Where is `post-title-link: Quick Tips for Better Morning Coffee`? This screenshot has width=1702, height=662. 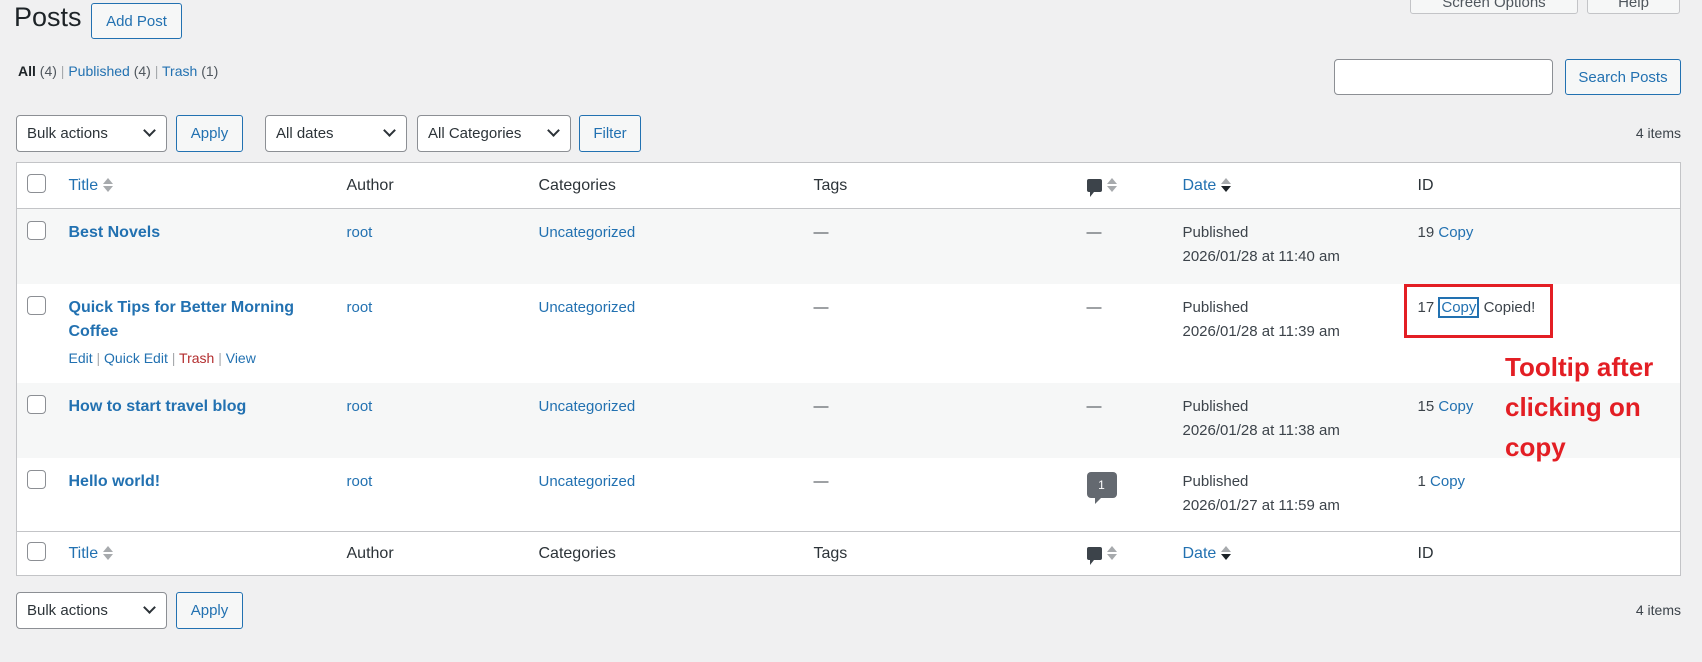
post-title-link: Quick Tips for Better Morning Coffee is located at coordinates (182, 319).